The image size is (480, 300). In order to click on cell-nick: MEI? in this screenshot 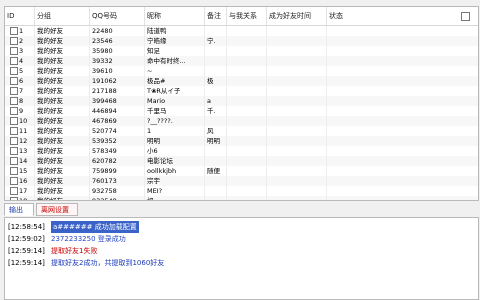, I will do `click(175, 191)`.